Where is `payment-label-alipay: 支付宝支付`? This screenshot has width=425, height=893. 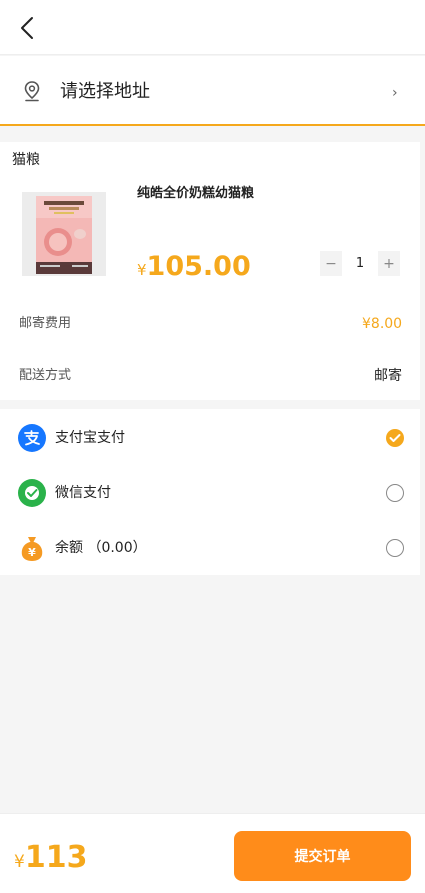 payment-label-alipay: 支付宝支付 is located at coordinates (90, 438).